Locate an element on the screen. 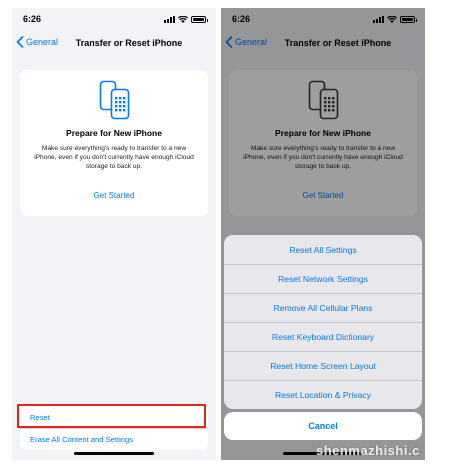  reset-network-settings-option: Reset Network Settings is located at coordinates (323, 278).